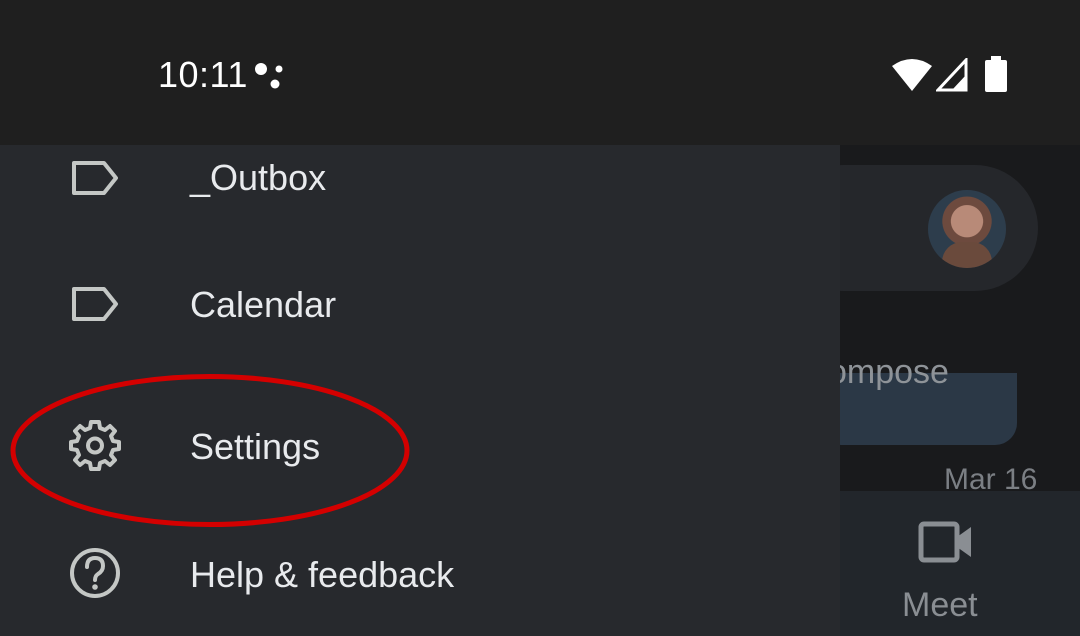 Image resolution: width=1080 pixels, height=636 pixels. What do you see at coordinates (203, 74) in the screenshot?
I see `status-time: 10:11` at bounding box center [203, 74].